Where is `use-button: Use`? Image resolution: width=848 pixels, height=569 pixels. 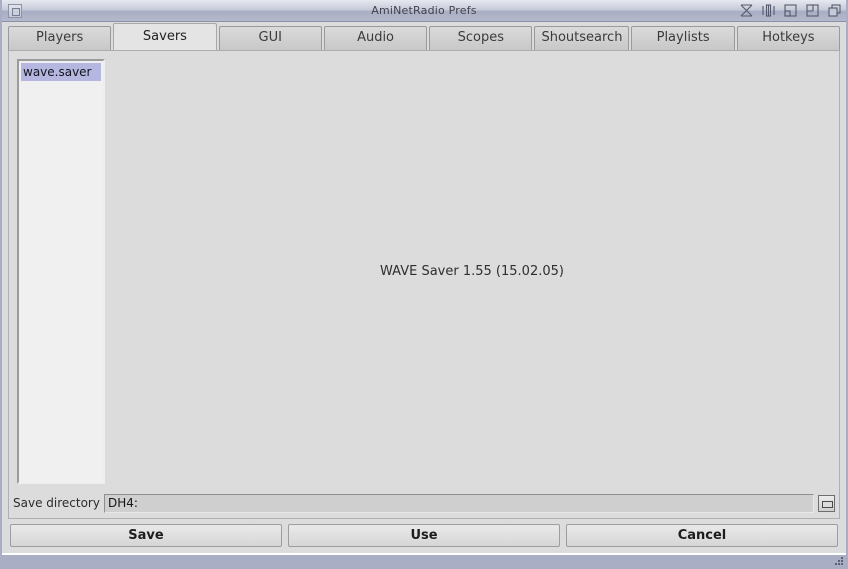 use-button: Use is located at coordinates (424, 535).